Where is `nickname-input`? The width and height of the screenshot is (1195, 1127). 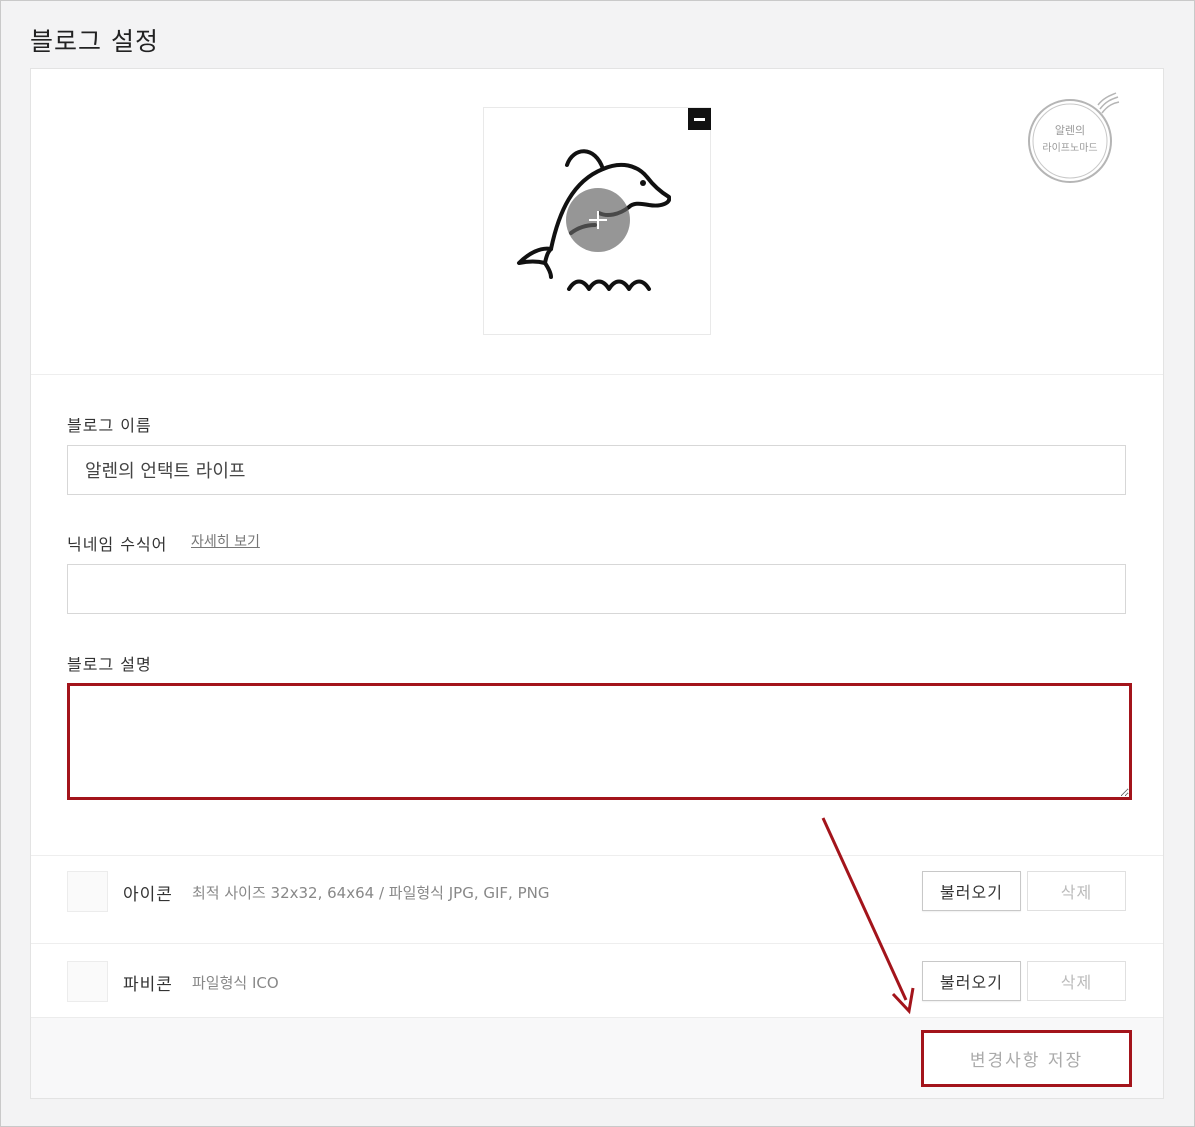 nickname-input is located at coordinates (596, 589).